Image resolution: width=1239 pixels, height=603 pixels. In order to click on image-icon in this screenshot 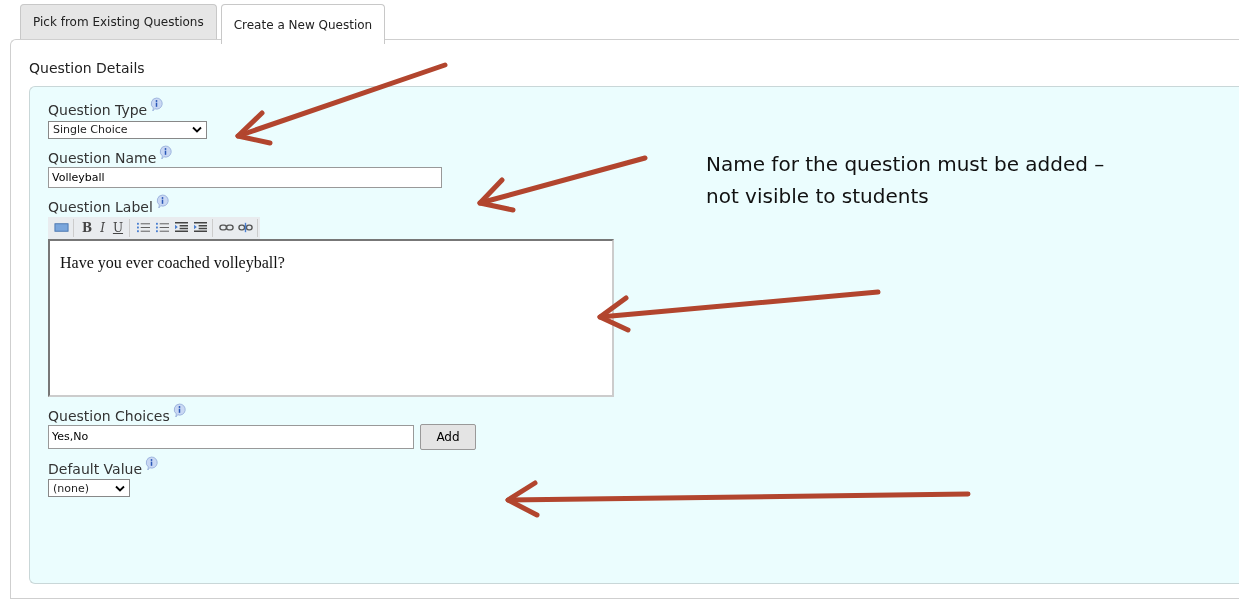, I will do `click(61, 227)`.